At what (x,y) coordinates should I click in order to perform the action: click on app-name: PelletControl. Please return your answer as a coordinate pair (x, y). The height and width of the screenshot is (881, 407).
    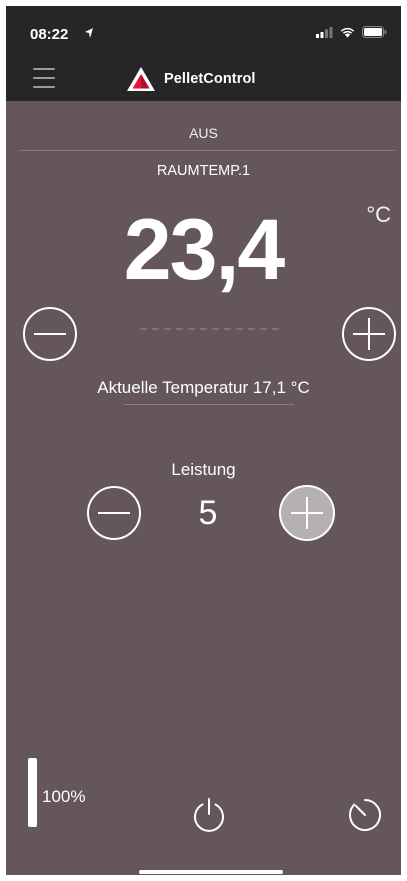
    Looking at the image, I should click on (210, 79).